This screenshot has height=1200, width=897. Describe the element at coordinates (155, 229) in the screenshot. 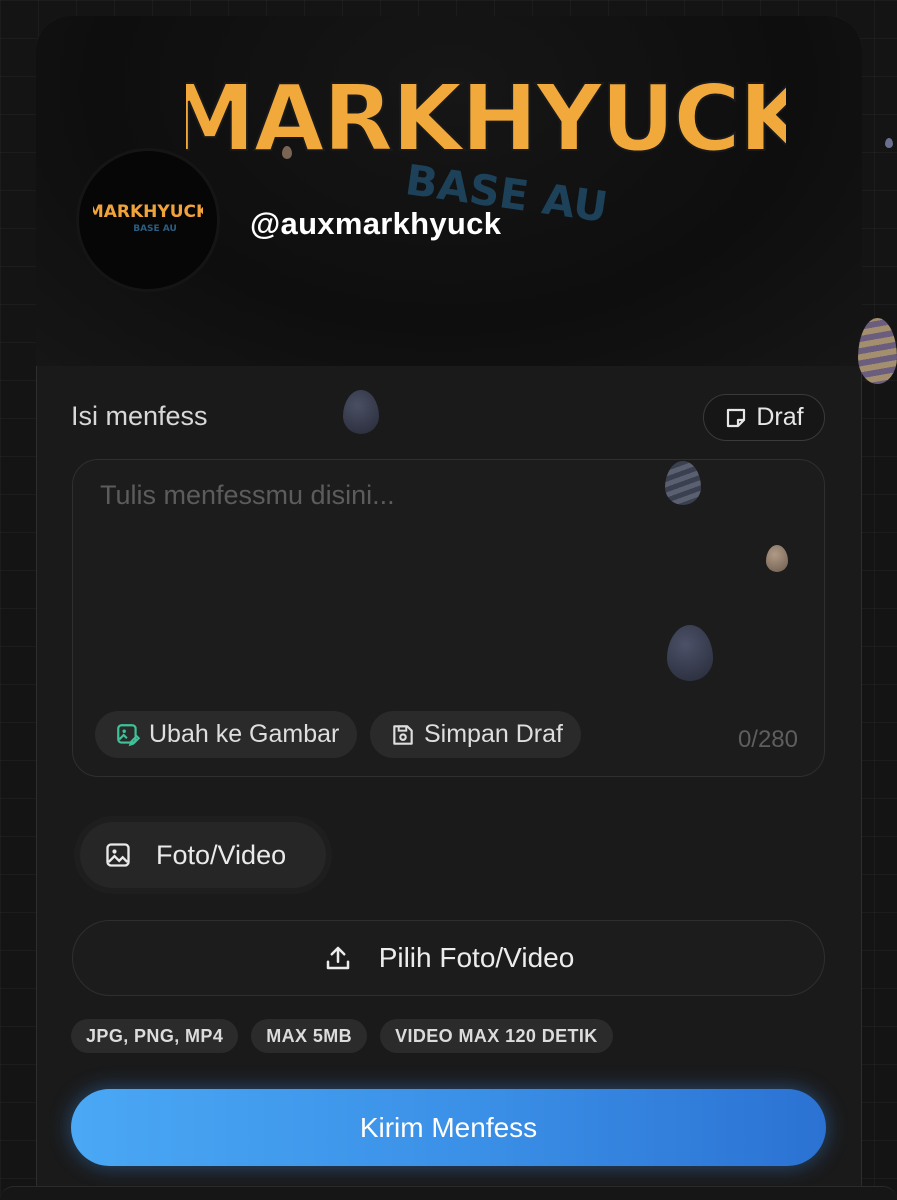

I see `avatar-logo-sub: BASE AU` at that location.